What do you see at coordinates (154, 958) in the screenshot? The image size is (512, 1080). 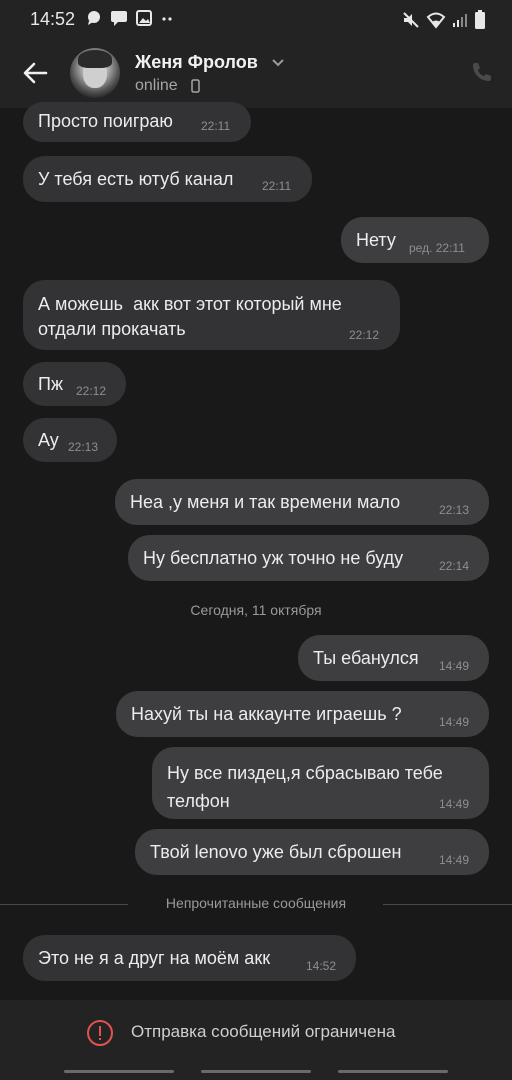 I see `message-text: Это не я а друг на моём акк` at bounding box center [154, 958].